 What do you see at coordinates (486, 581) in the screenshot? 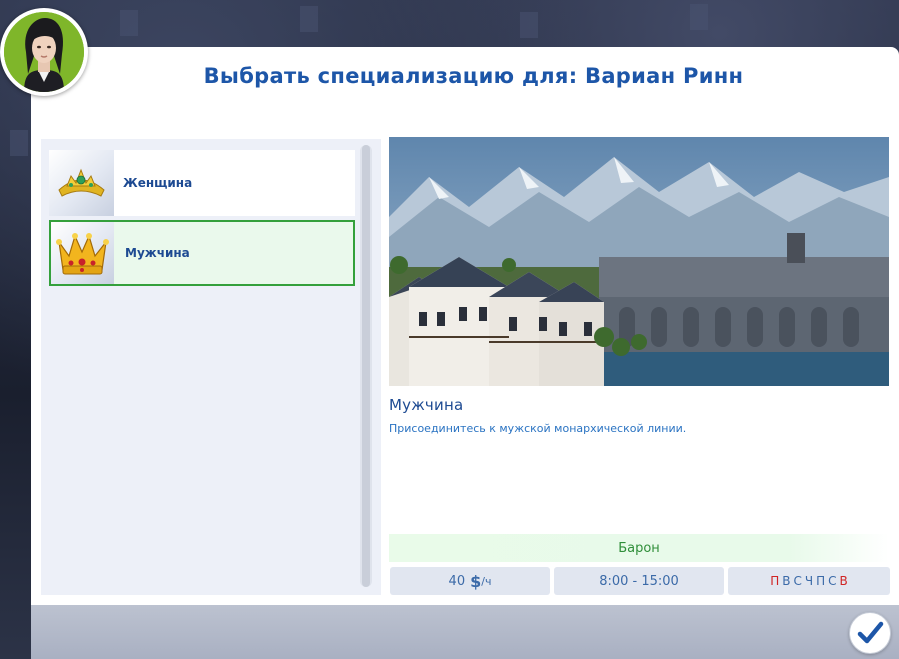
I see `pay-unit: /ч` at bounding box center [486, 581].